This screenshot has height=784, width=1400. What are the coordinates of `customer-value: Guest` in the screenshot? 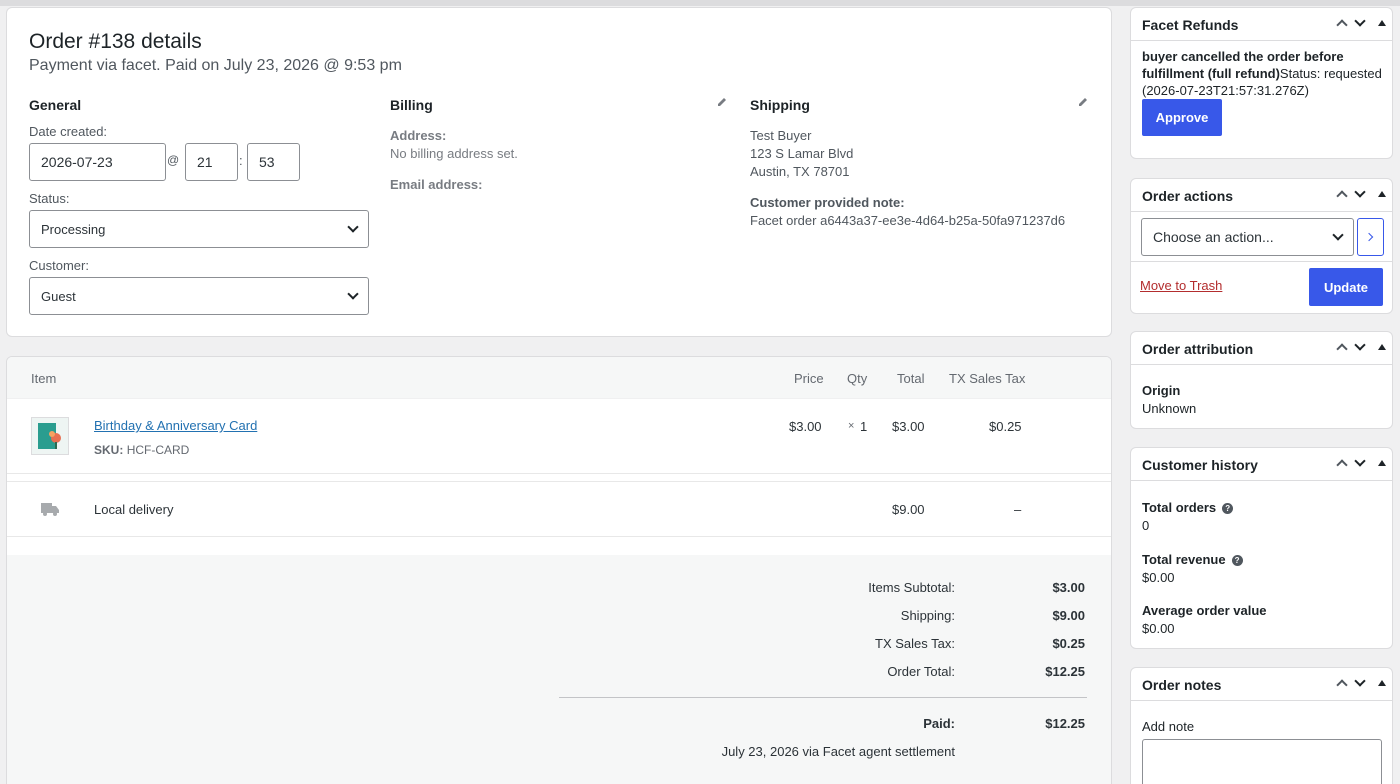 It's located at (58, 296).